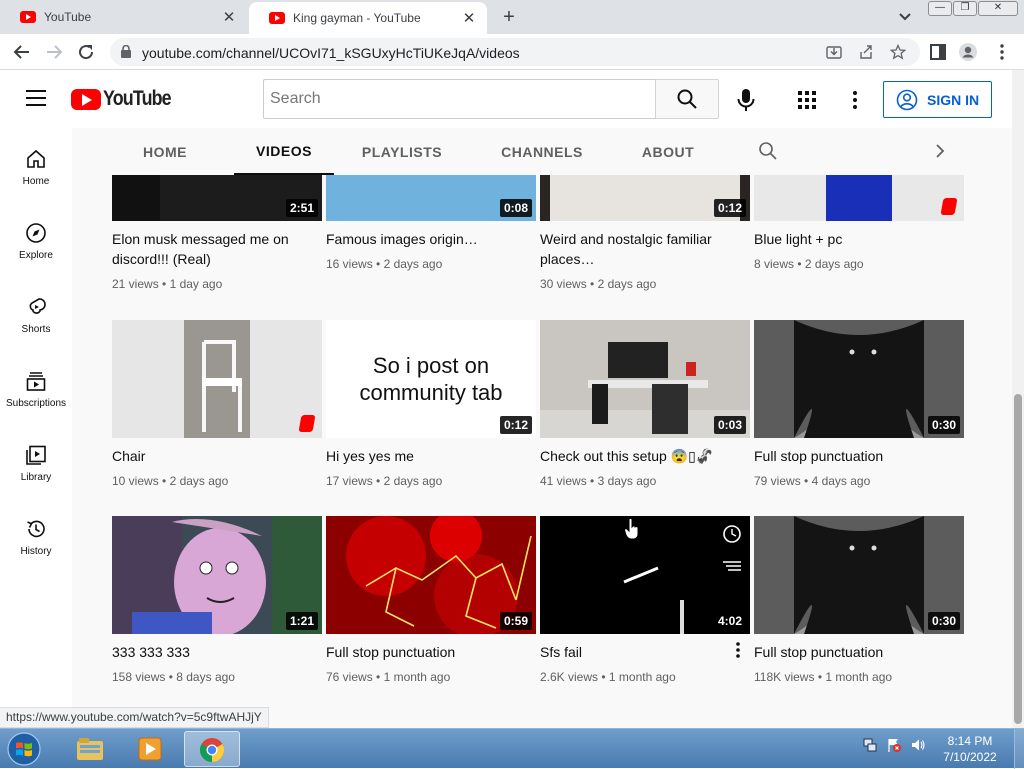 The height and width of the screenshot is (769, 1024). Describe the element at coordinates (687, 99) in the screenshot. I see `search-button` at that location.